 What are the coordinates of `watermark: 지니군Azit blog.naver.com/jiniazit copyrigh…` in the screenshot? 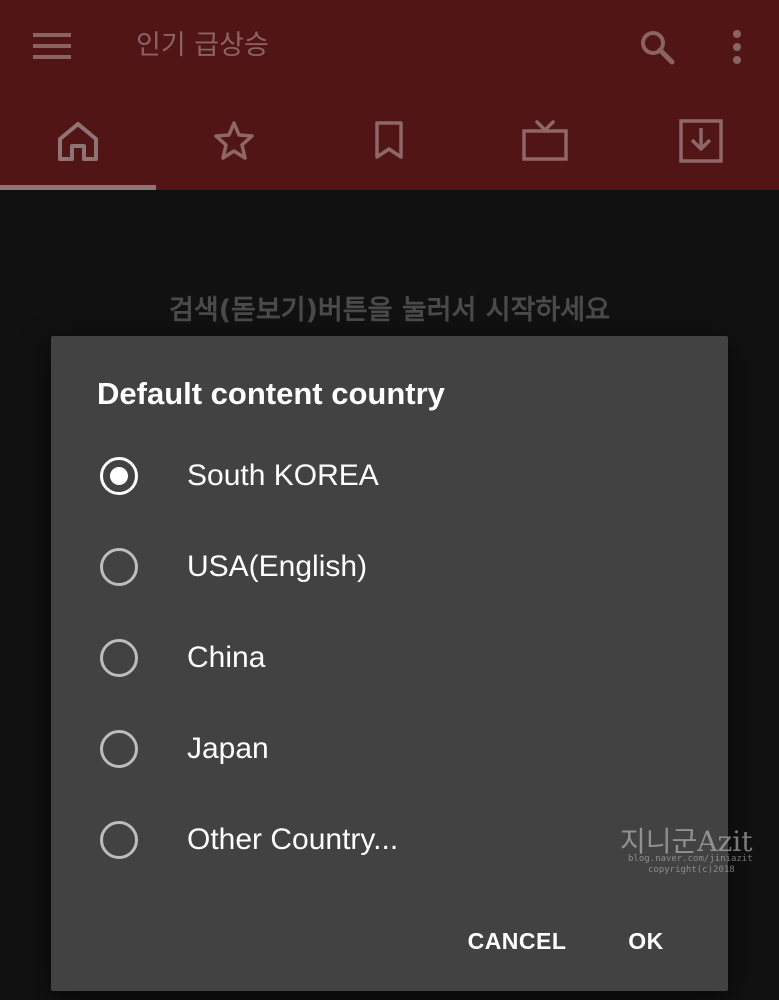 It's located at (695, 850).